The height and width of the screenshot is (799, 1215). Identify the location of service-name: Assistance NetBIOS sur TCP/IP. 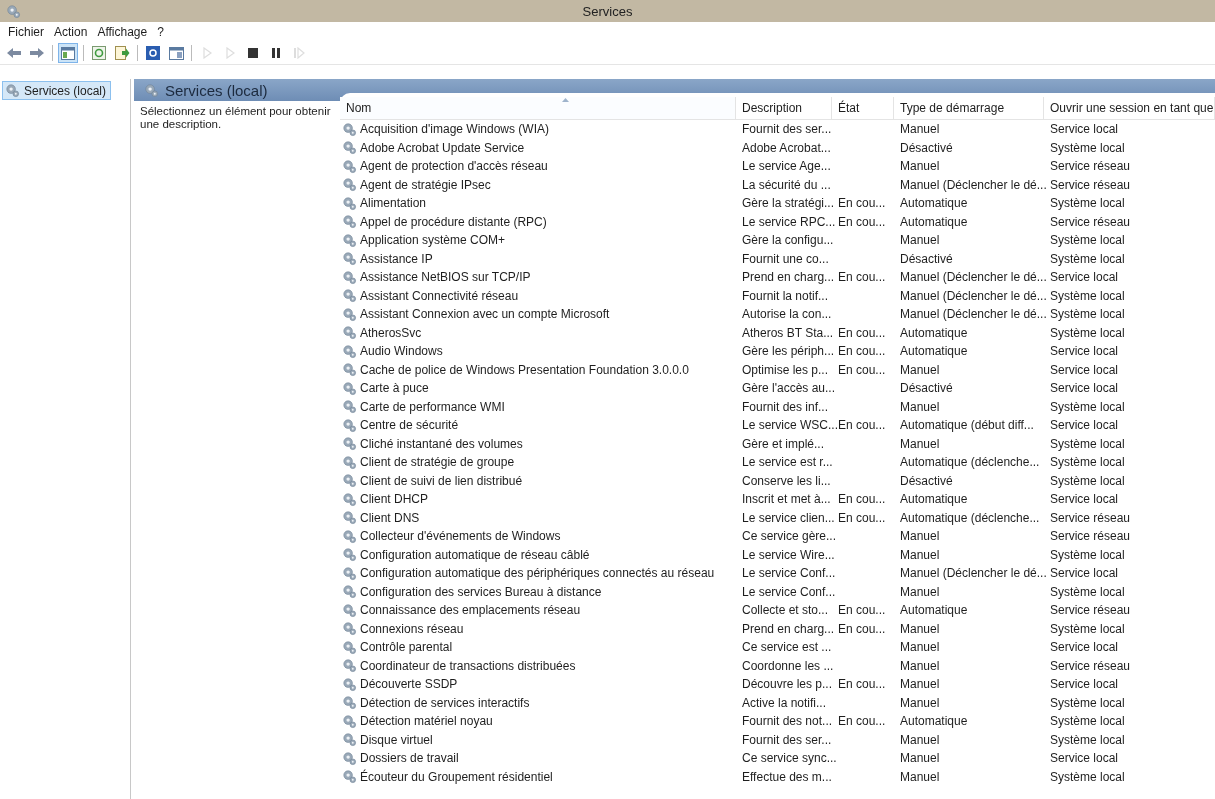
(445, 277).